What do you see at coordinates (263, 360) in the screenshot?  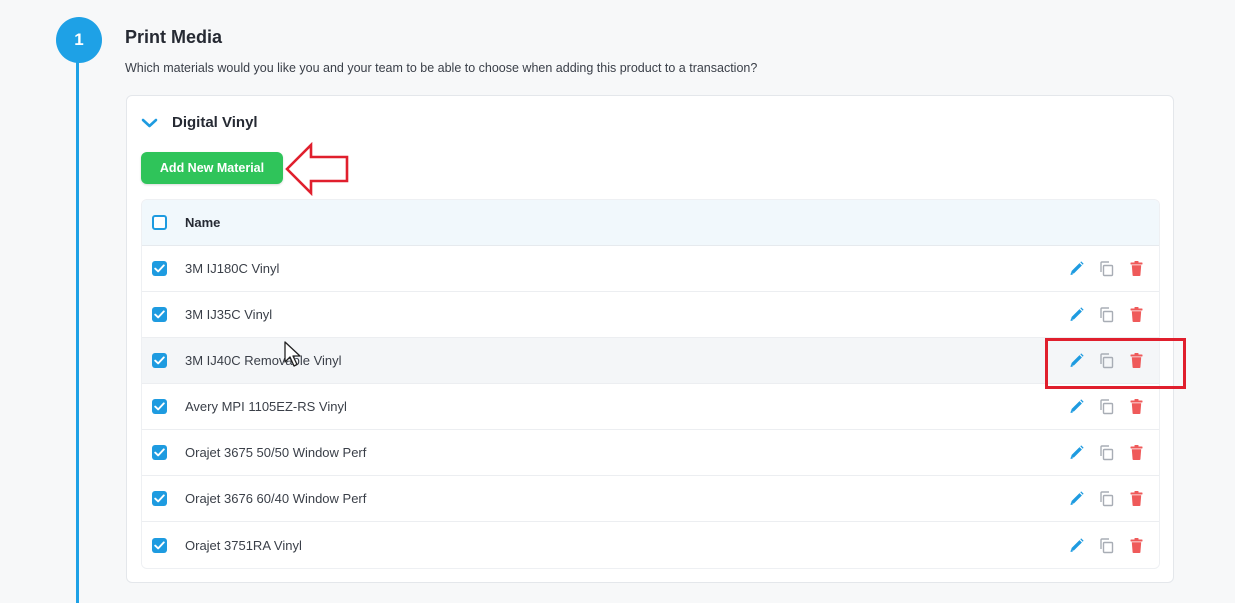 I see `material-name: 3M IJ40C Removable Vinyl` at bounding box center [263, 360].